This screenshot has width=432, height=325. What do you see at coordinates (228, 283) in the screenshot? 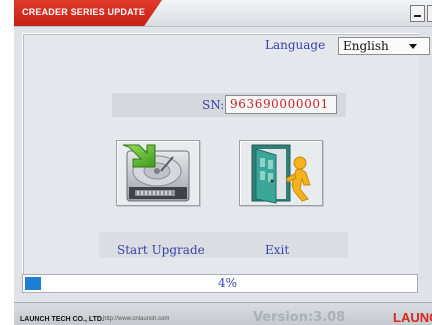
I see `progress-percent: 4%` at bounding box center [228, 283].